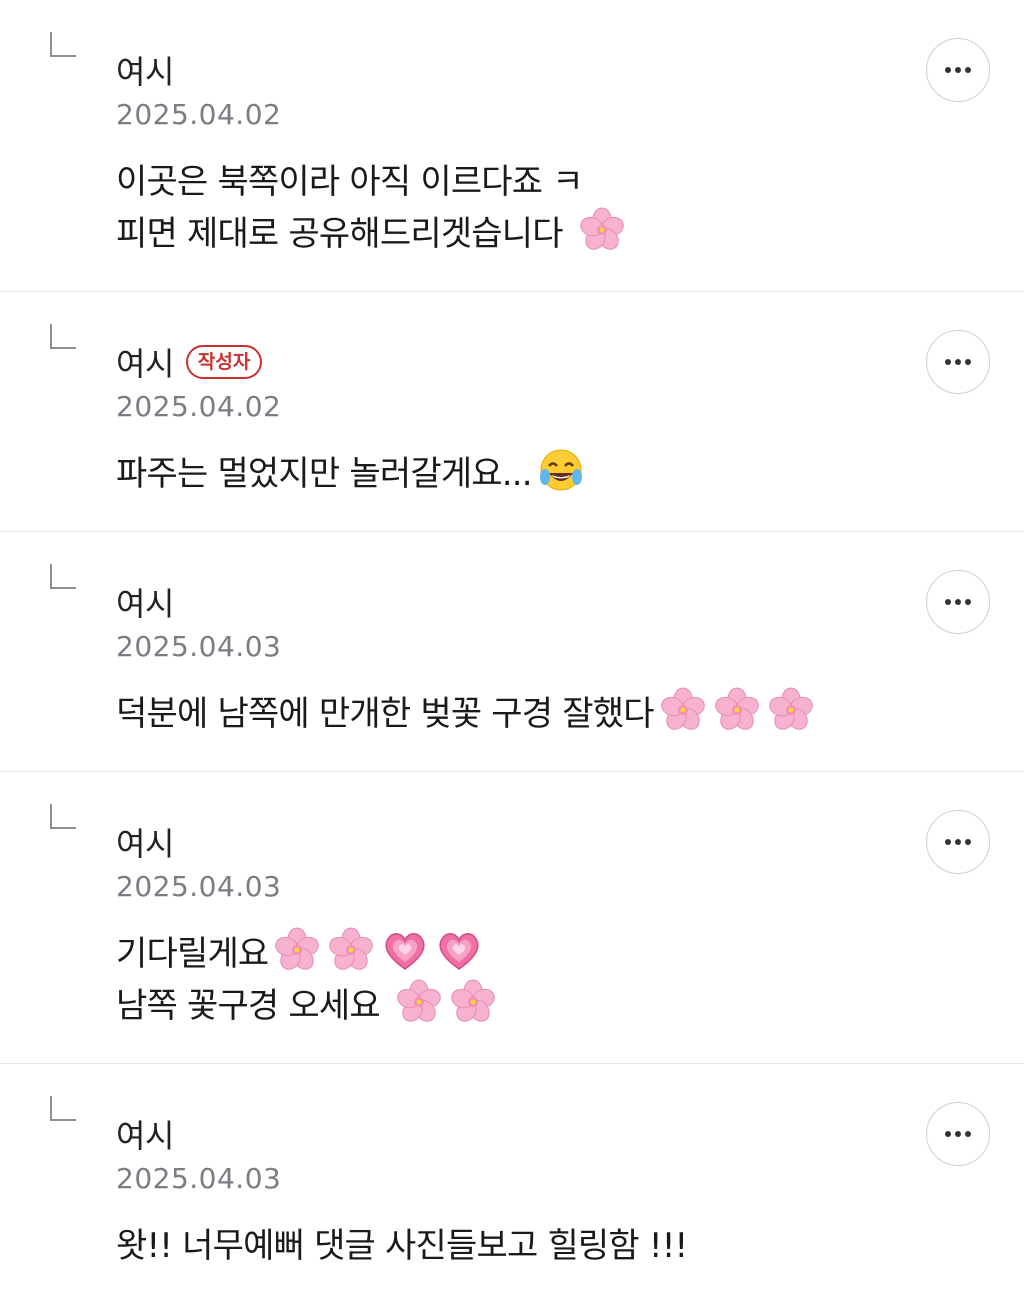 The height and width of the screenshot is (1291, 1024). I want to click on reply-text-line: 이곳은 북쪽이라 아직 이르다죠 ㅋ, so click(371, 178).